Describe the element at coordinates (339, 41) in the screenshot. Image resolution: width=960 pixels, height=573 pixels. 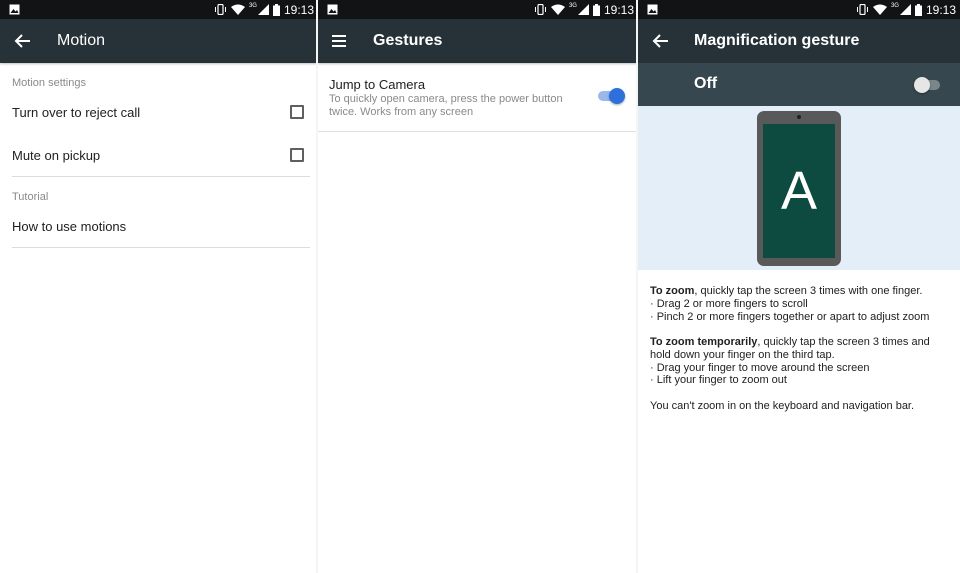
I see `menu-icon` at that location.